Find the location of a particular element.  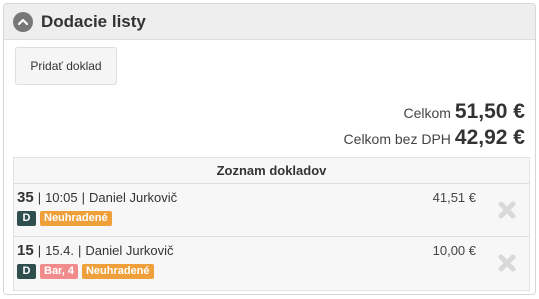

document-number: 35 is located at coordinates (25, 197).